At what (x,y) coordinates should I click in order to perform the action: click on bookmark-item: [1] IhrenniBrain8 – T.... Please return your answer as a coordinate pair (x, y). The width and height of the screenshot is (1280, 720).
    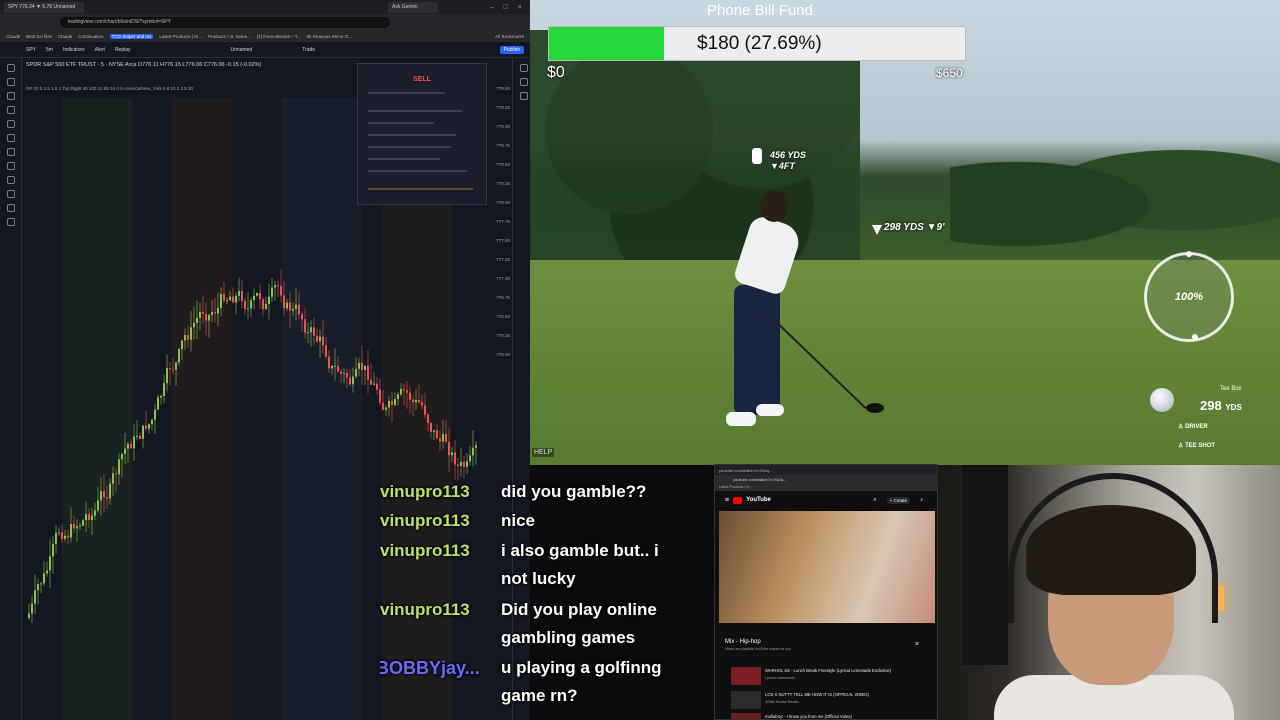
    Looking at the image, I should click on (279, 36).